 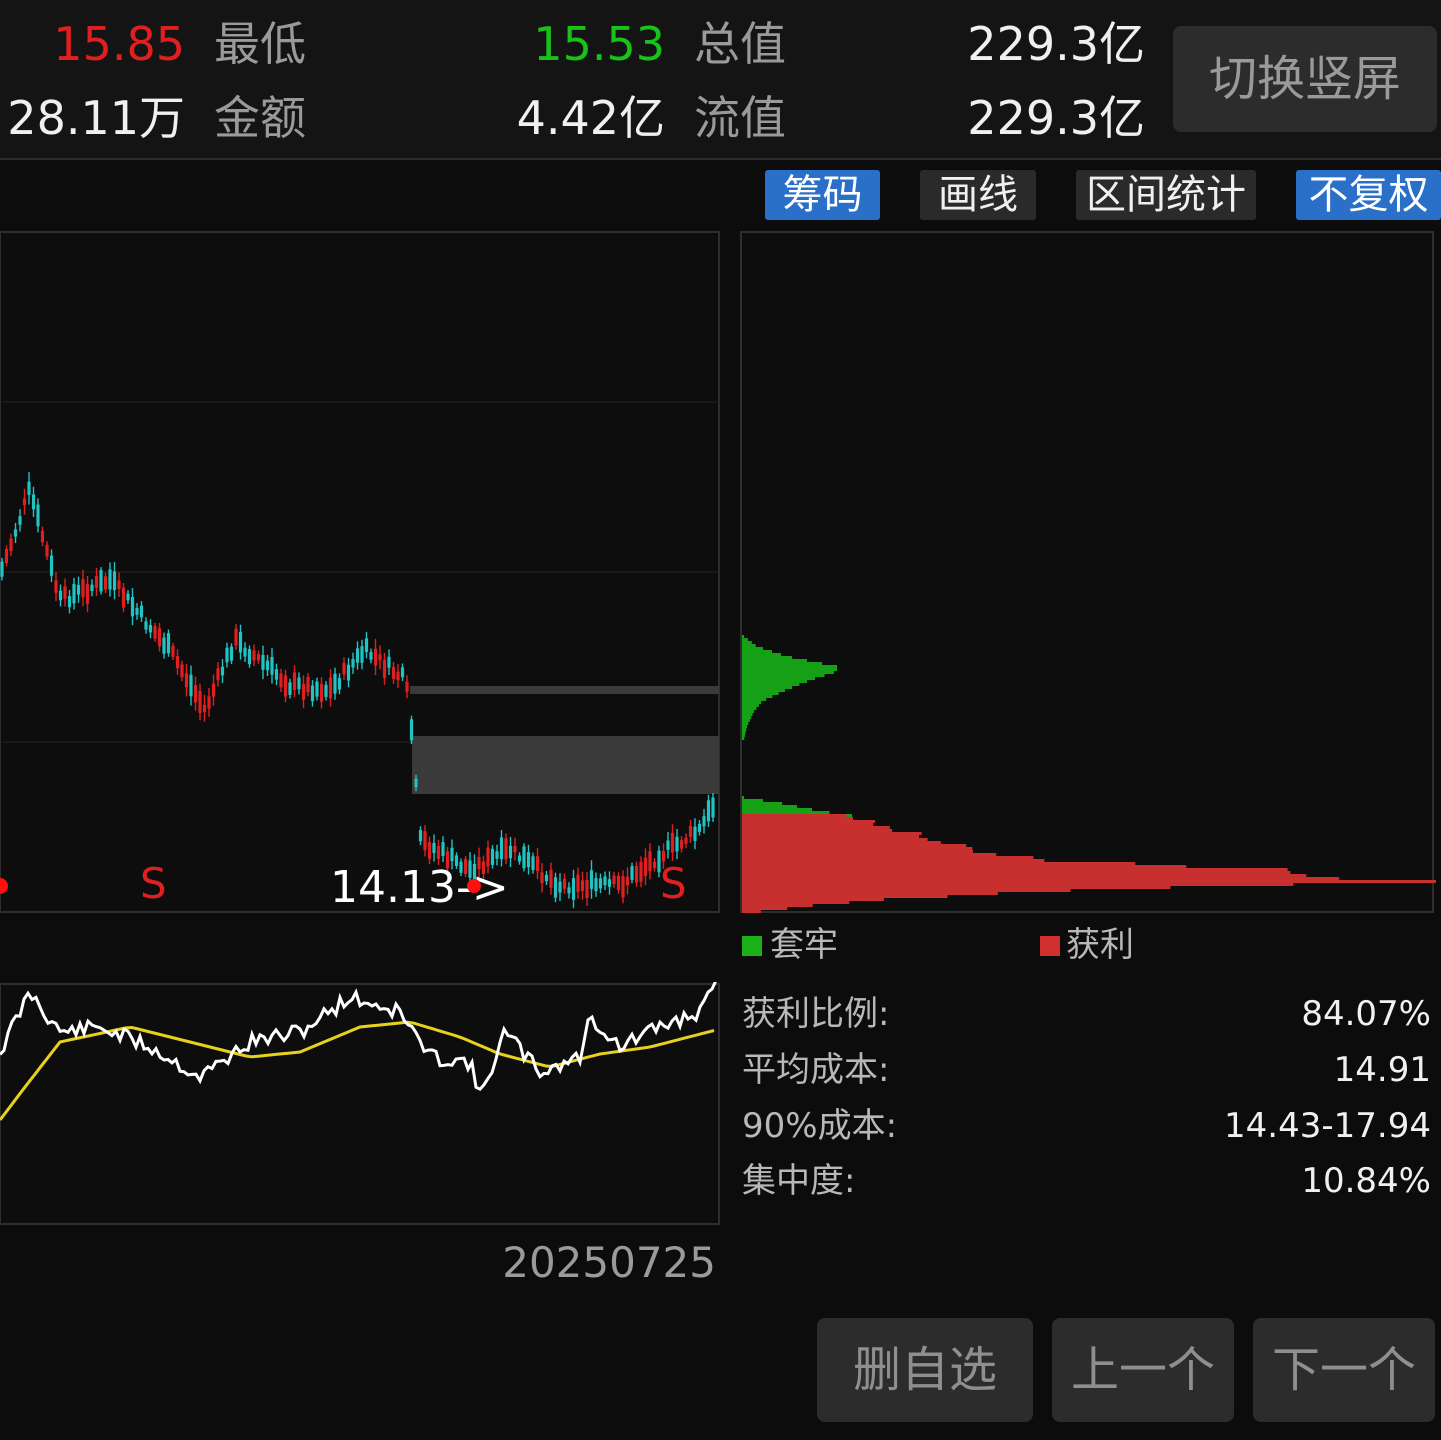 I want to click on avg-cost-label: 平均成本:, so click(x=816, y=1070).